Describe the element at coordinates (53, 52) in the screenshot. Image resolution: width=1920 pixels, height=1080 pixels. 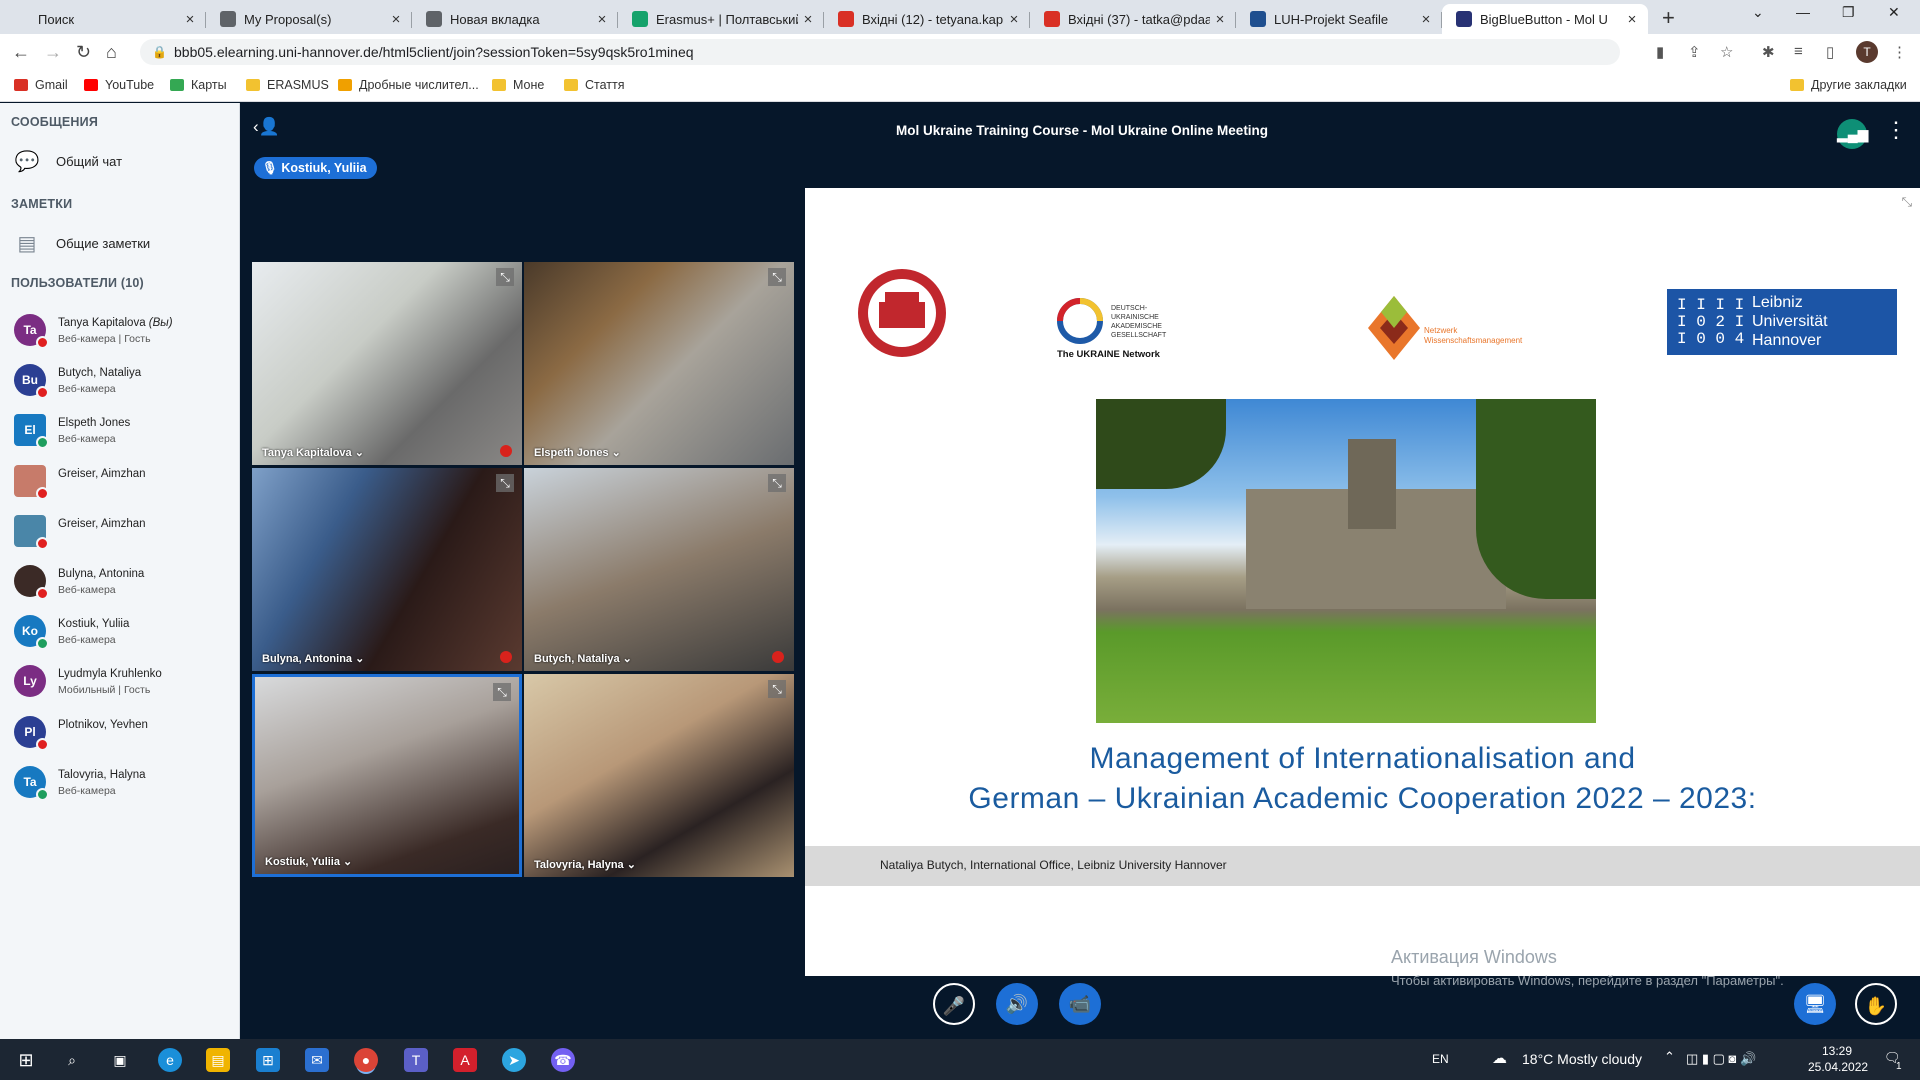
I see `forward-icon: →` at that location.